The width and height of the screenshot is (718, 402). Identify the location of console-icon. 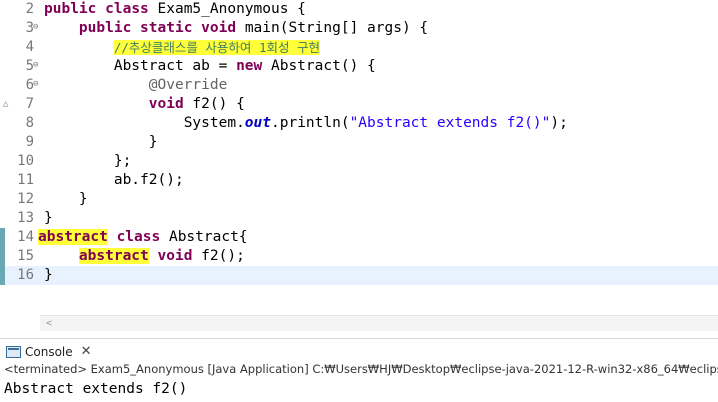
(13, 351).